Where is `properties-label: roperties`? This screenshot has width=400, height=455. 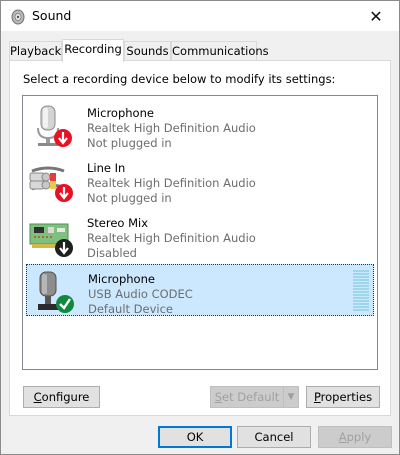
properties-label: roperties is located at coordinates (346, 397).